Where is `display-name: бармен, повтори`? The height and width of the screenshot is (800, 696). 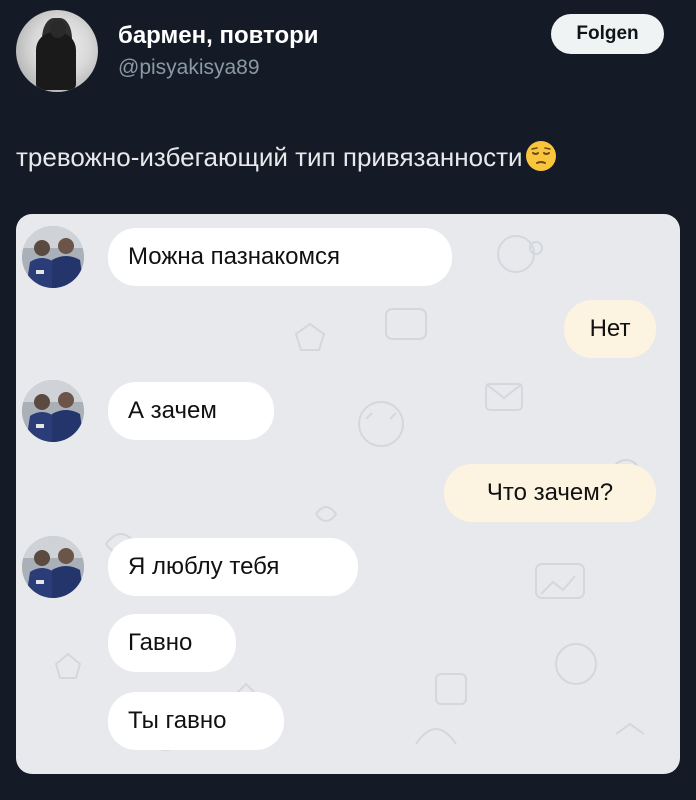
display-name: бармен, повтори is located at coordinates (218, 36).